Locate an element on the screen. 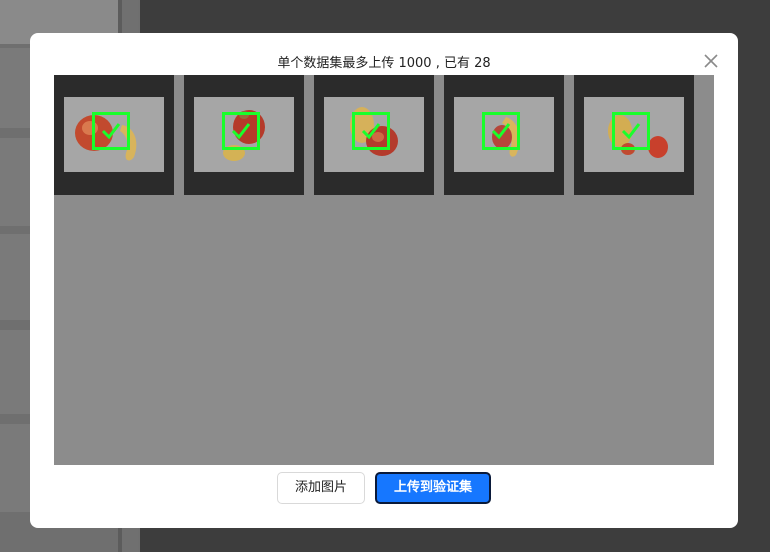 The height and width of the screenshot is (552, 770). add-image-button: 添加图片 is located at coordinates (321, 488).